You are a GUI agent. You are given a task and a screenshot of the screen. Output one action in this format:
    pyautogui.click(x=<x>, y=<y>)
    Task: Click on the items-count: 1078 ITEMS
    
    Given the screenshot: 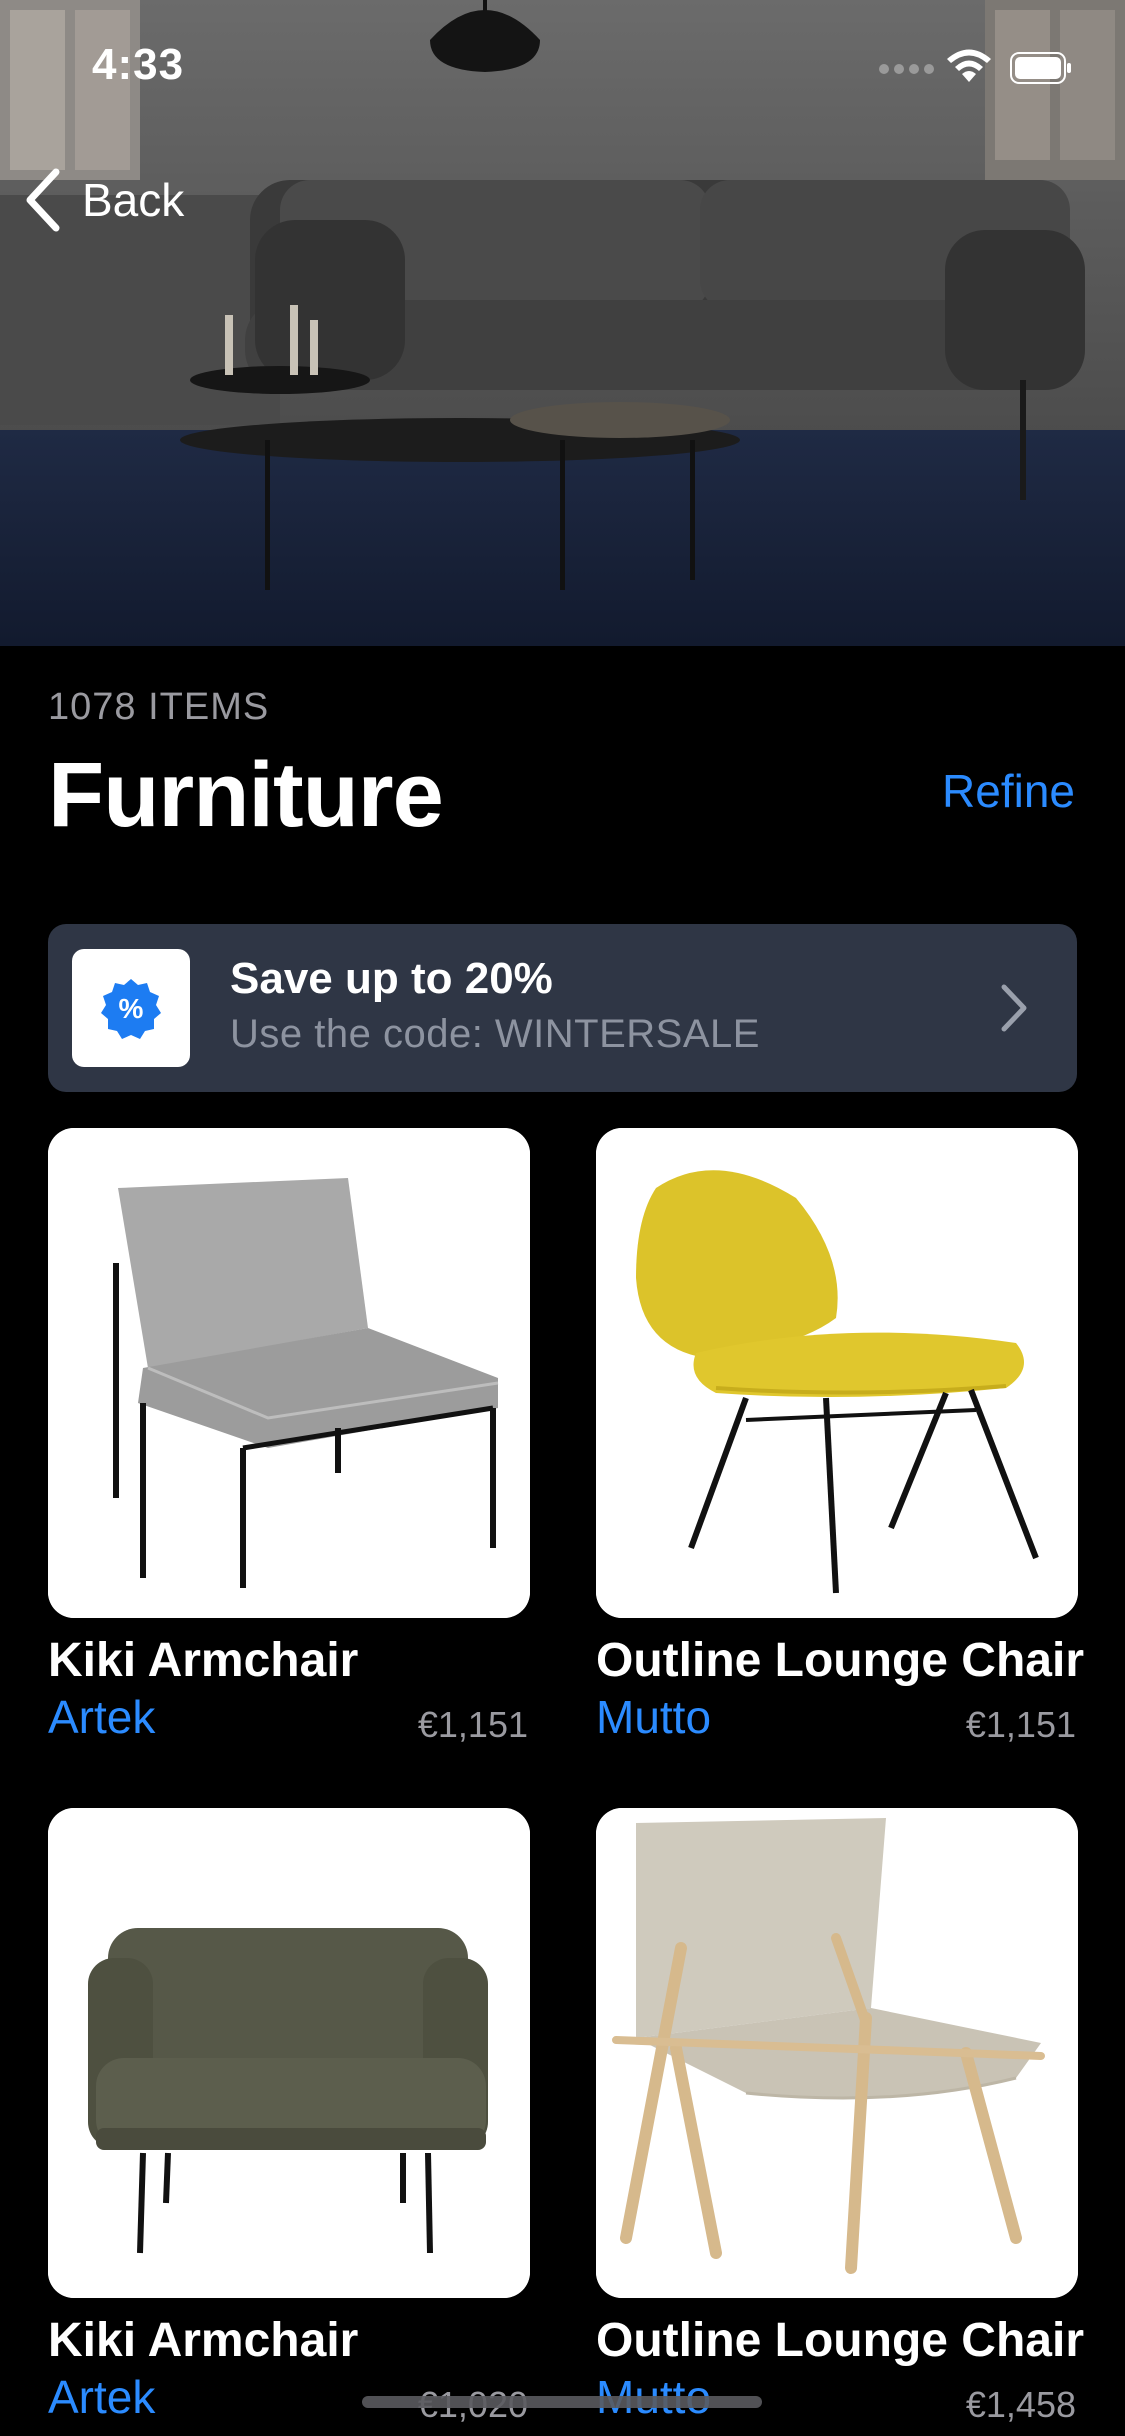 What is the action you would take?
    pyautogui.click(x=159, y=707)
    